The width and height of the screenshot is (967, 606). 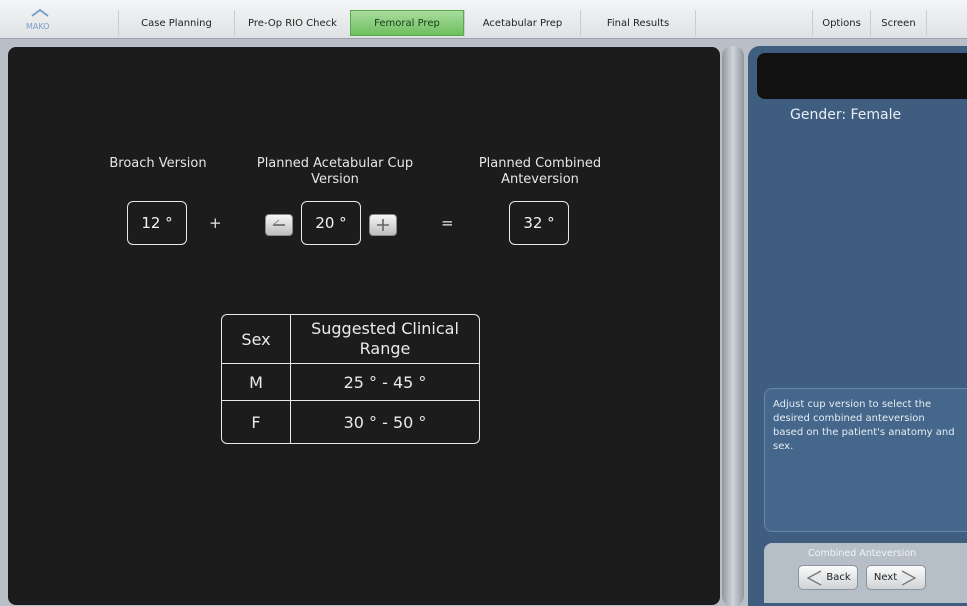 I want to click on table-cell-range: 25 ° - 45 °, so click(x=385, y=382).